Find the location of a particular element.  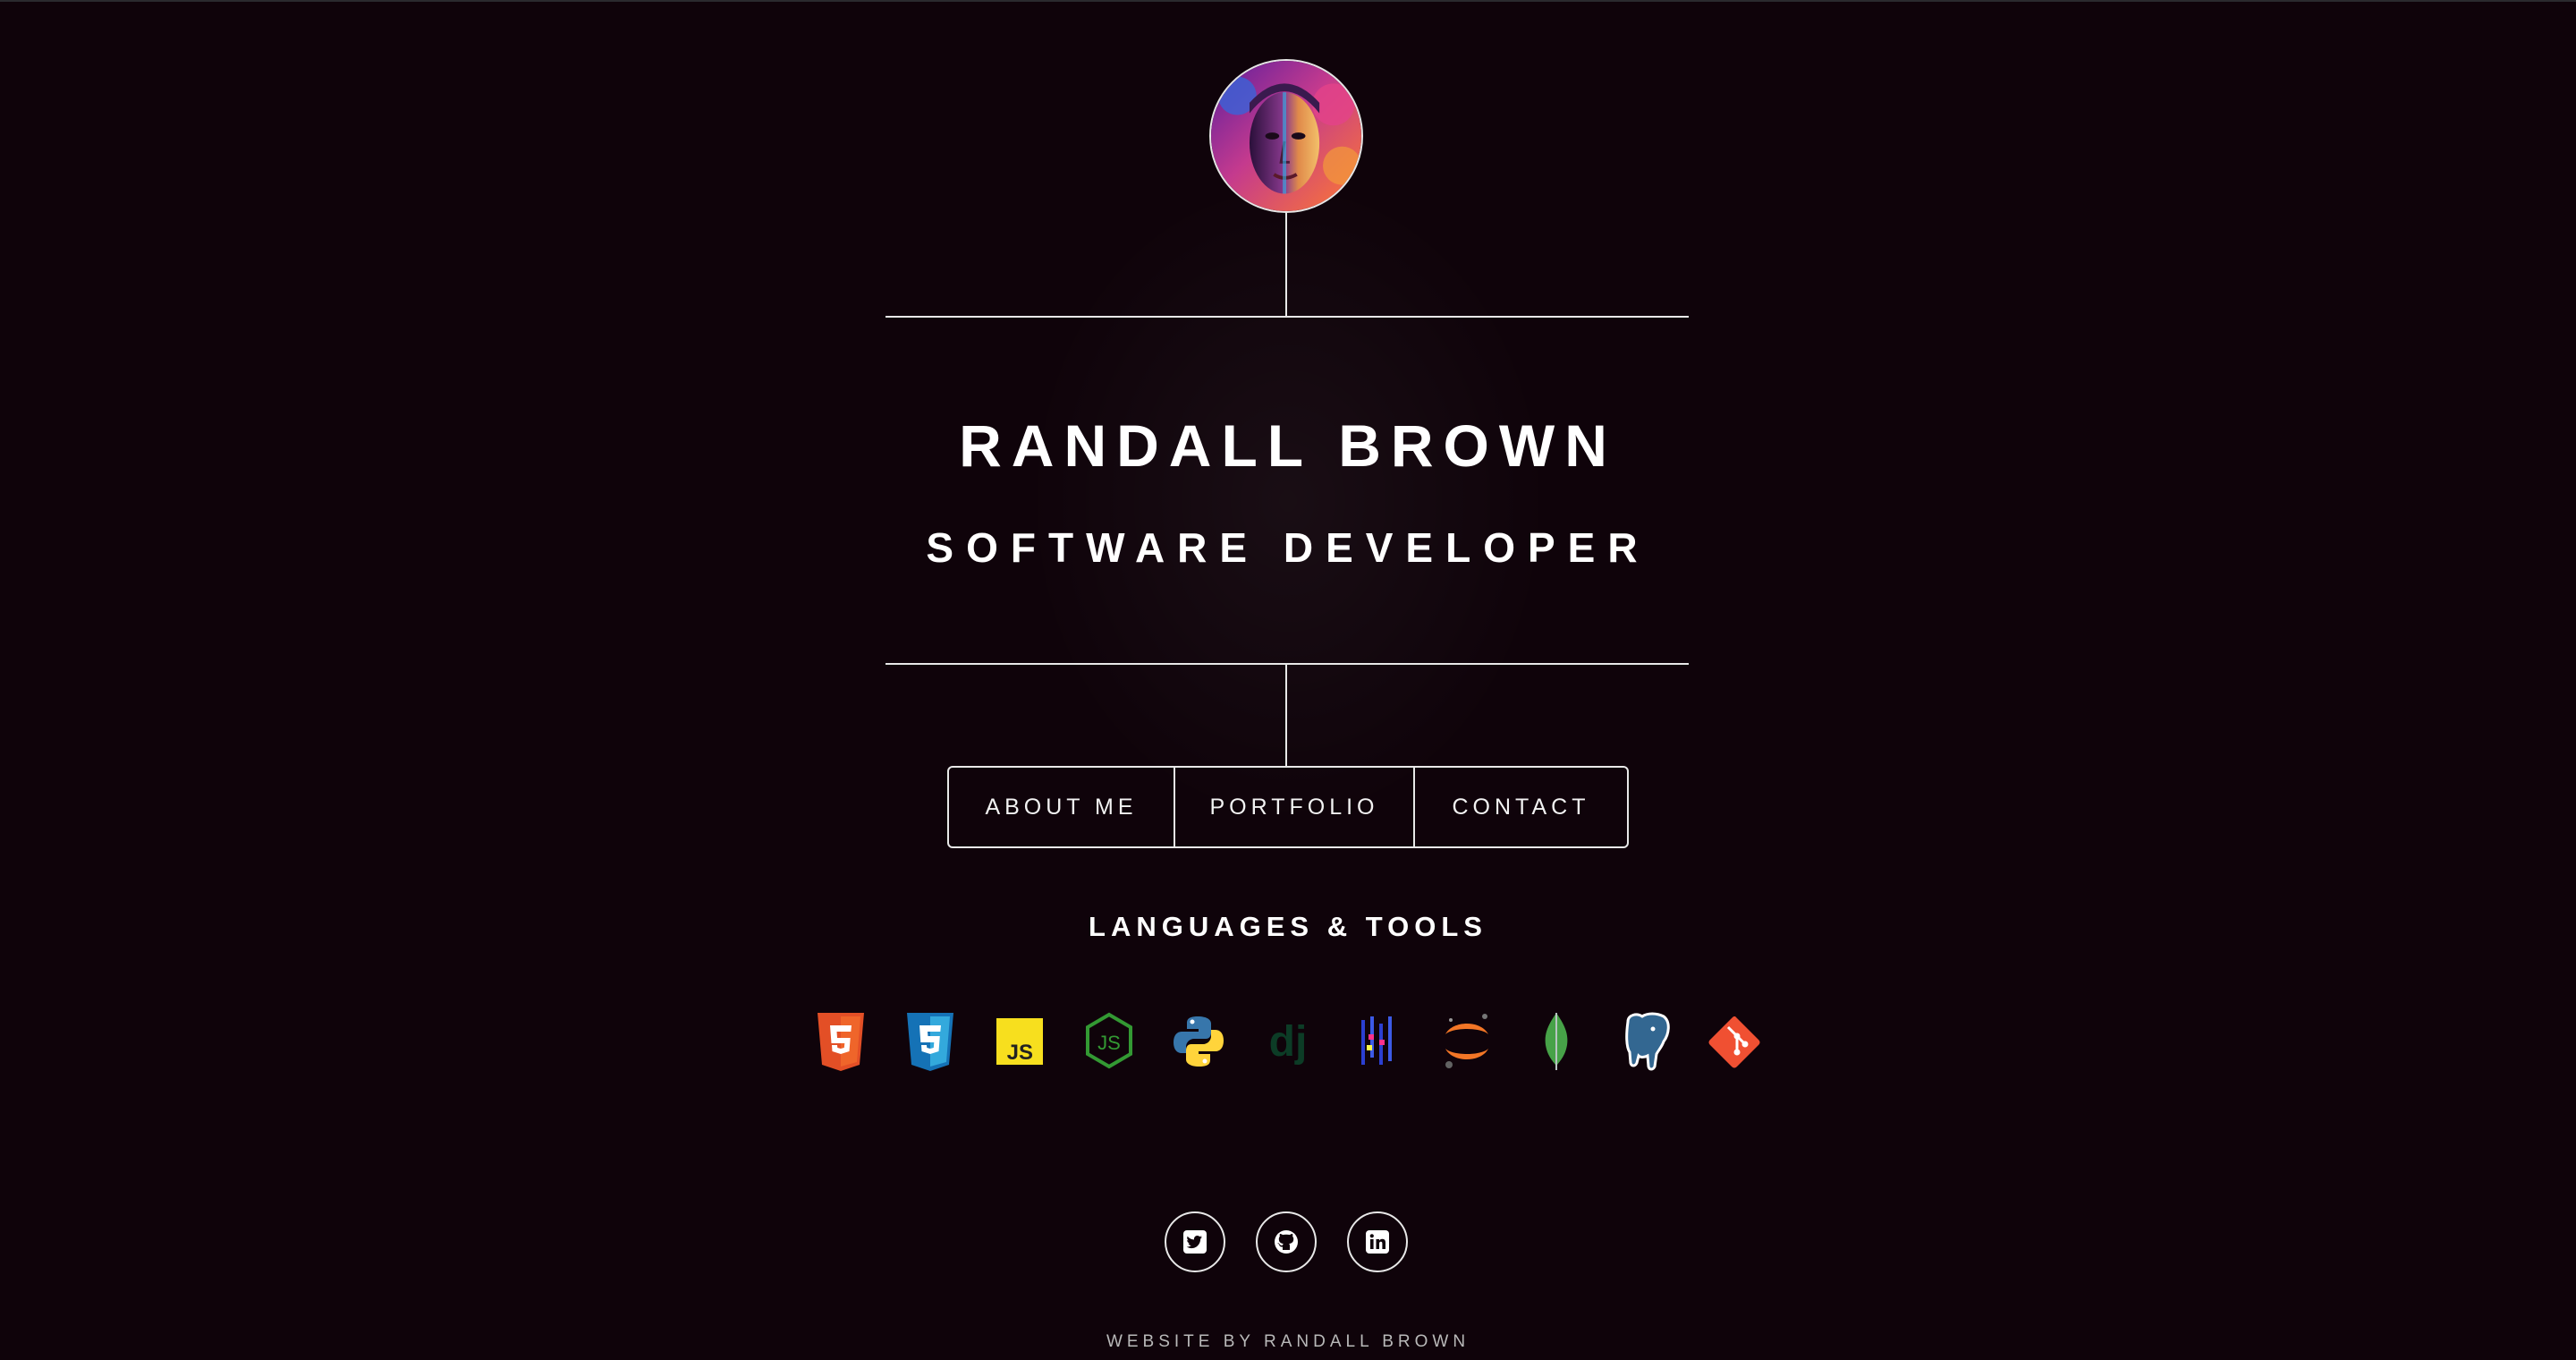

avatar is located at coordinates (1286, 136).